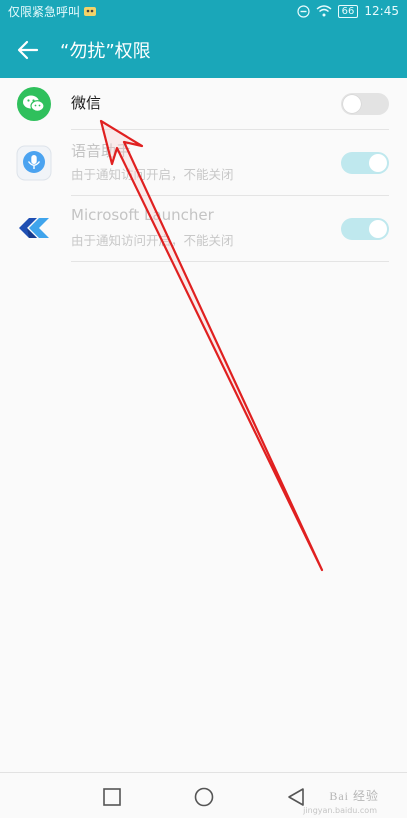 The height and width of the screenshot is (818, 407). What do you see at coordinates (203, 163) in the screenshot?
I see `list-item-voice-assistant: 语音助手 由于通知访问开启，不能关闭` at bounding box center [203, 163].